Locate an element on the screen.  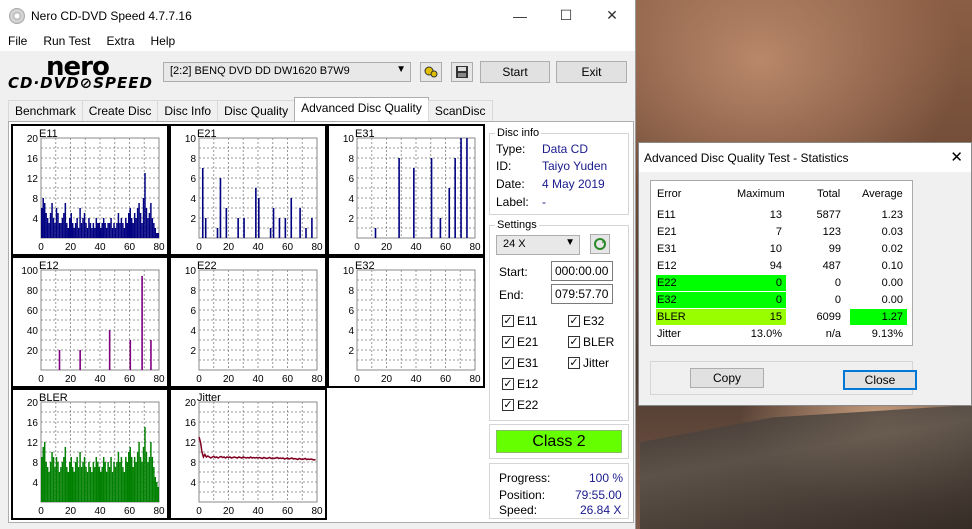
checkbox-e31: ✓ E31 is located at coordinates (520, 363).